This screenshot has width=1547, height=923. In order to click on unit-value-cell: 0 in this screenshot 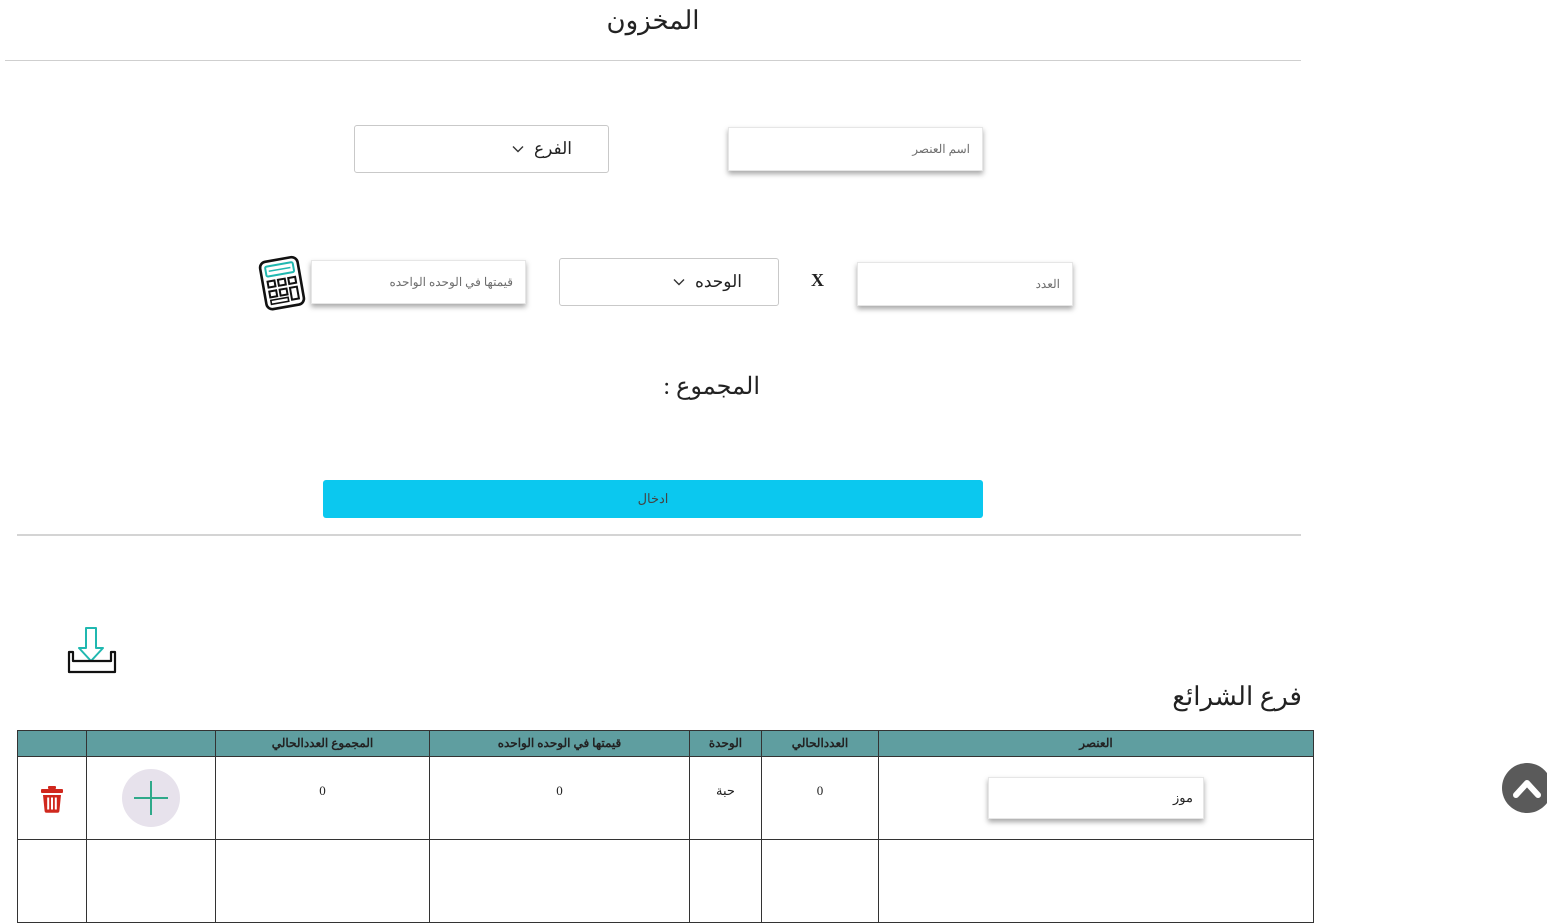, I will do `click(559, 798)`.